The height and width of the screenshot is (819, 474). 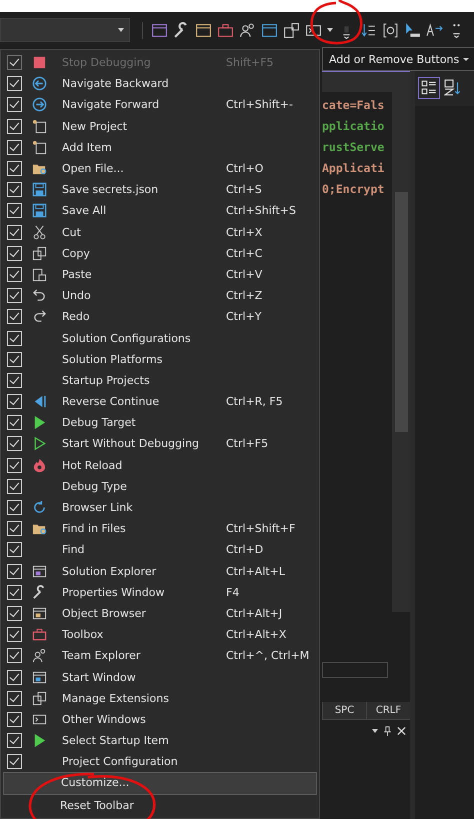 What do you see at coordinates (160, 571) in the screenshot?
I see `menu-item: Solution Explorer Ctrl+Alt+L` at bounding box center [160, 571].